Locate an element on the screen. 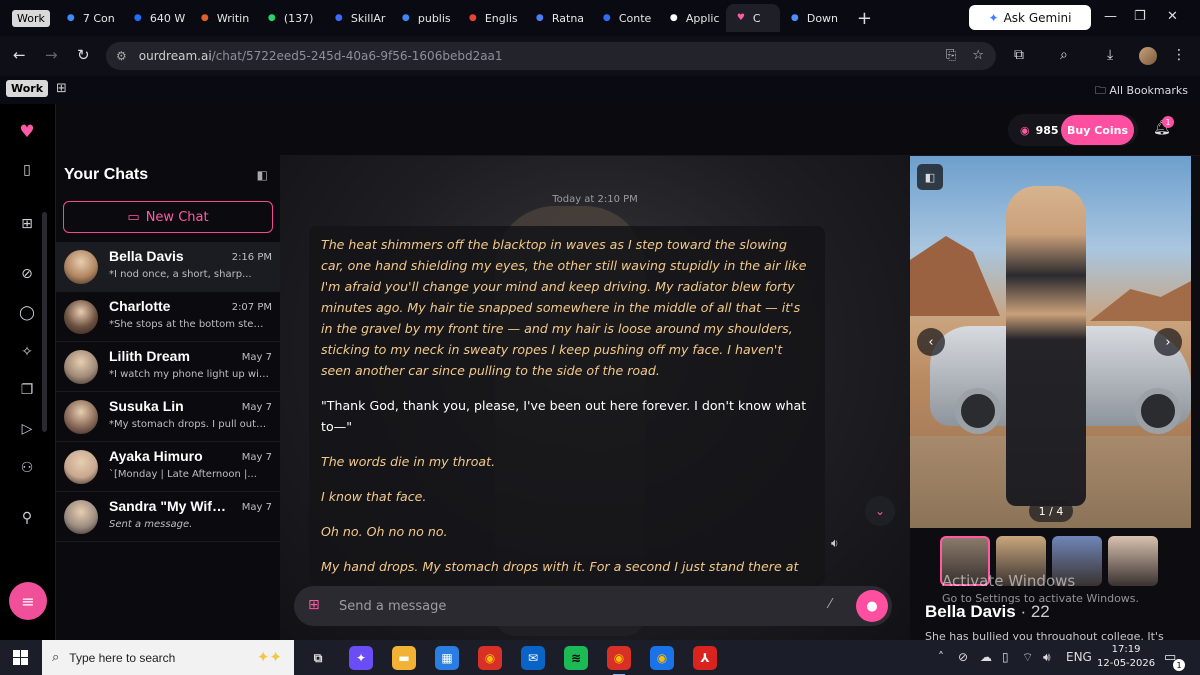 The height and width of the screenshot is (675, 1200). speaker-icon: 🔉︎ is located at coordinates (835, 543).